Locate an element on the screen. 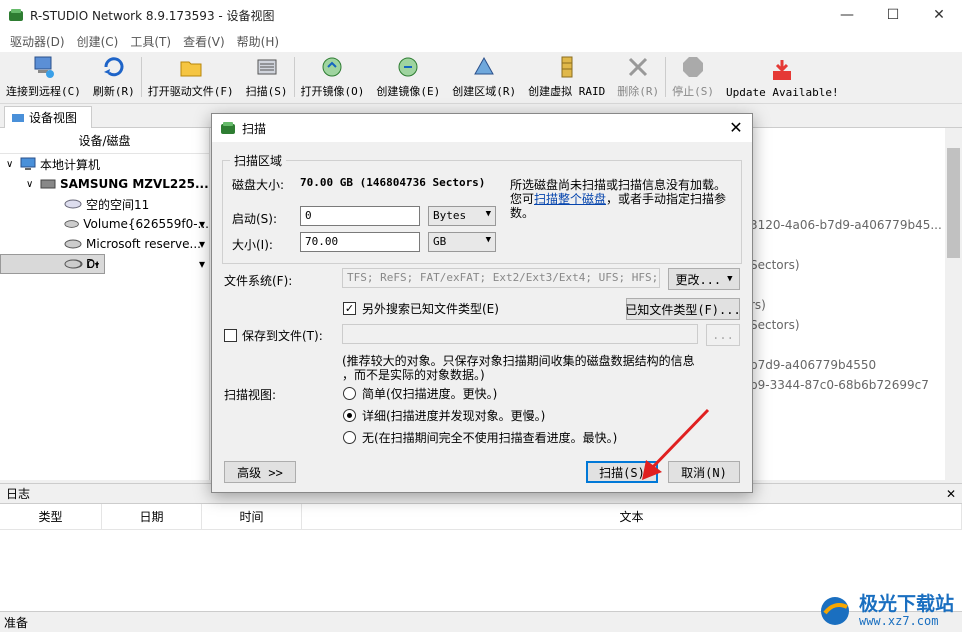  scan-view-none-label: 无(在扫描期间完全不使用扫描查看进度。最快。) is located at coordinates (490, 438).